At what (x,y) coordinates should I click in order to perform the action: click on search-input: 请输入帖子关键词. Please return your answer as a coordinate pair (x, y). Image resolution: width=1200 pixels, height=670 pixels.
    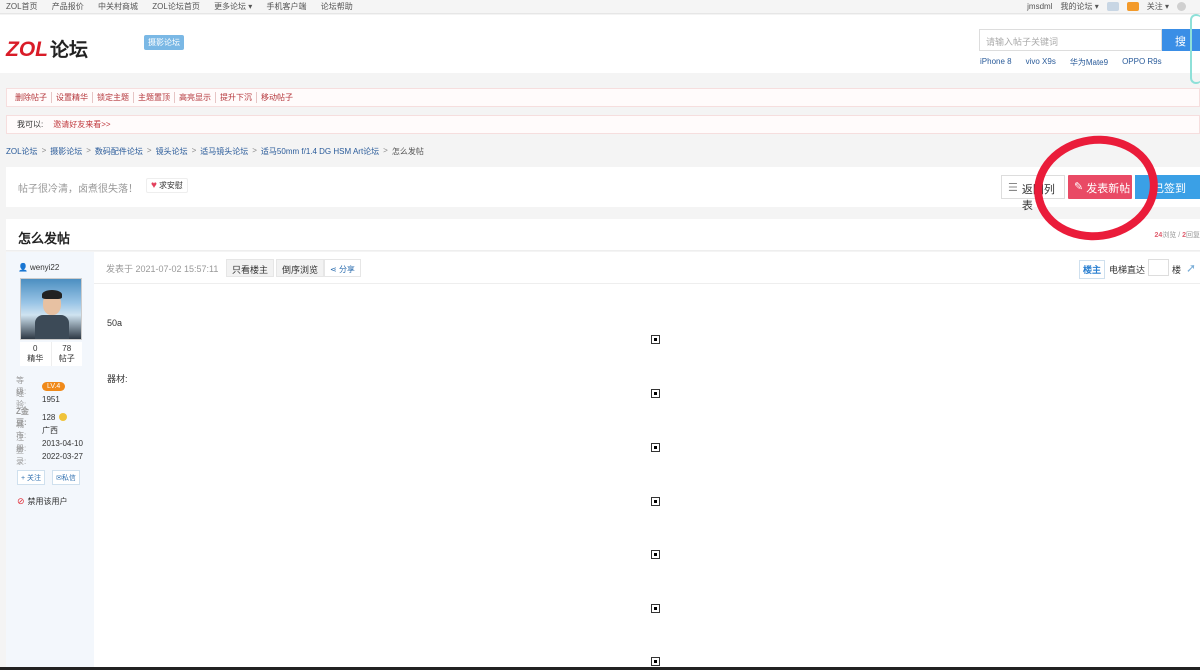
    Looking at the image, I should click on (1070, 40).